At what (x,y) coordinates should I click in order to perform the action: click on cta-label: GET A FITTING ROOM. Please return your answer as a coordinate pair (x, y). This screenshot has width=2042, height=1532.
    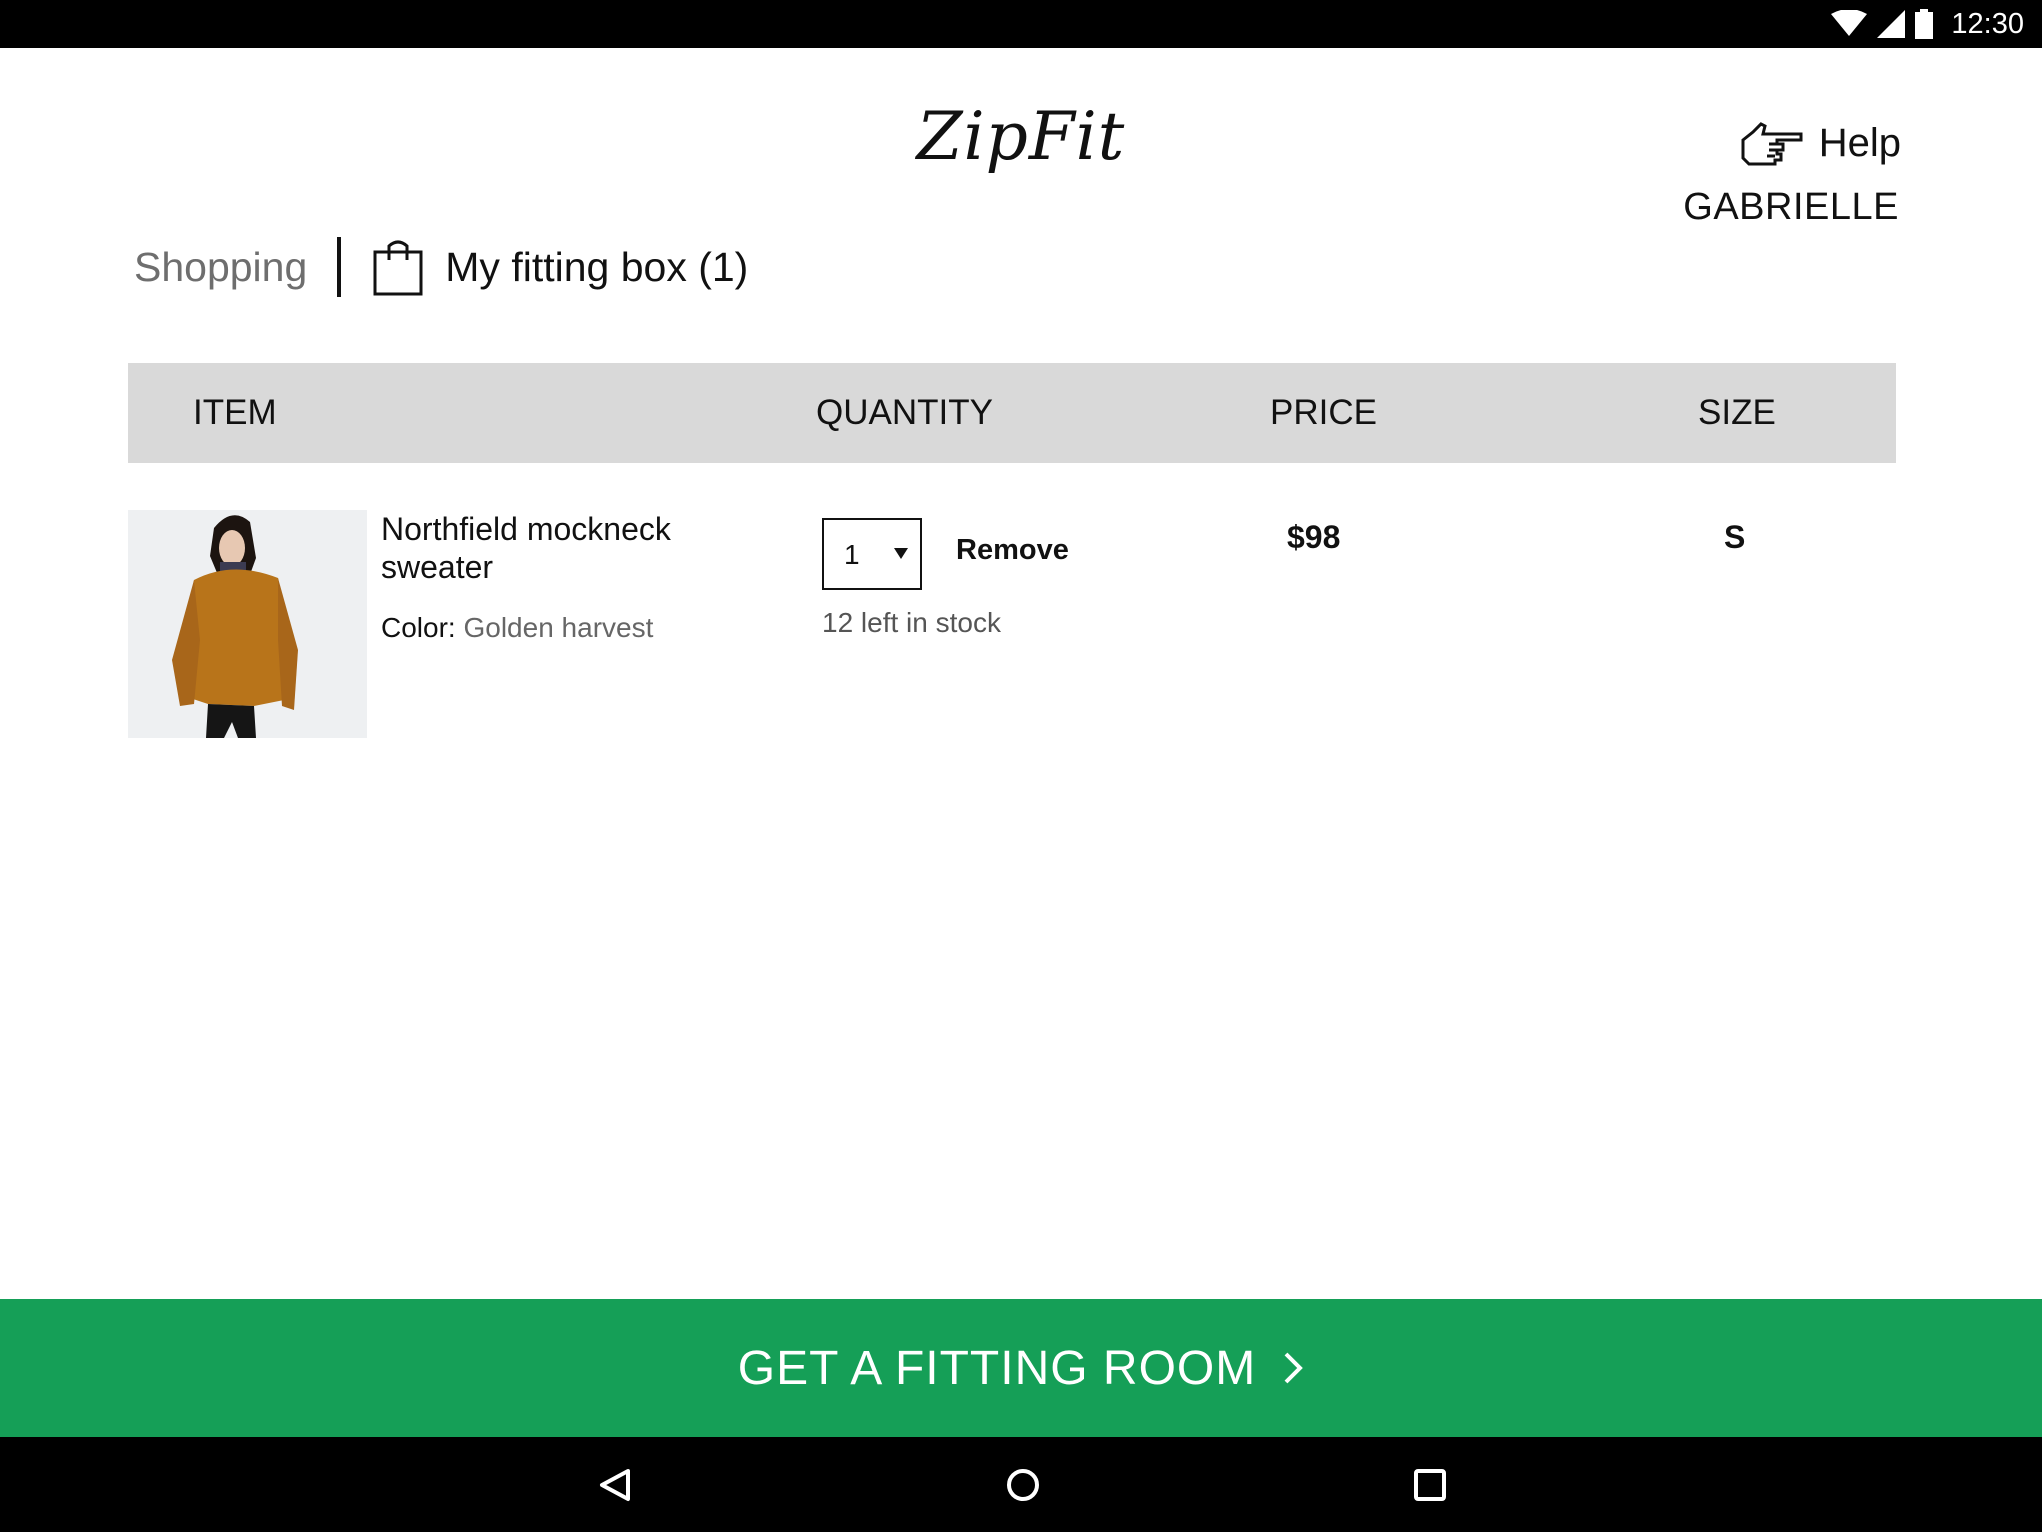
    Looking at the image, I should click on (997, 1368).